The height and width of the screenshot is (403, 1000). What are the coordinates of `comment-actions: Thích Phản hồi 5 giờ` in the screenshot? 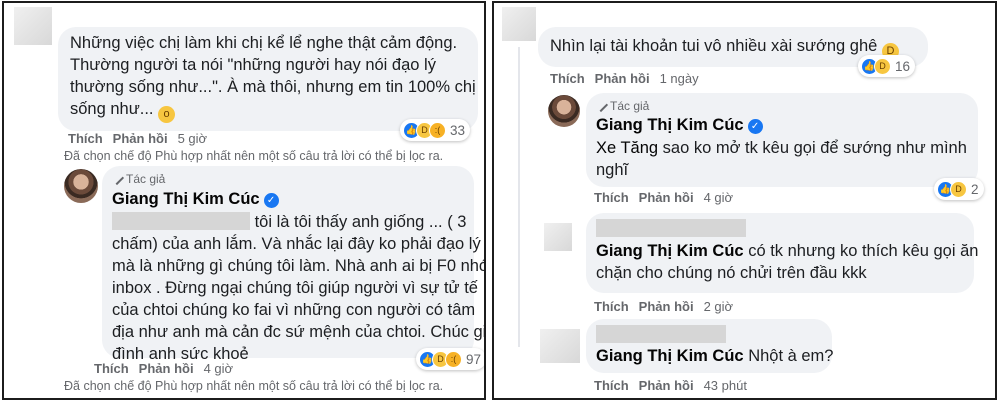 It's located at (137, 138).